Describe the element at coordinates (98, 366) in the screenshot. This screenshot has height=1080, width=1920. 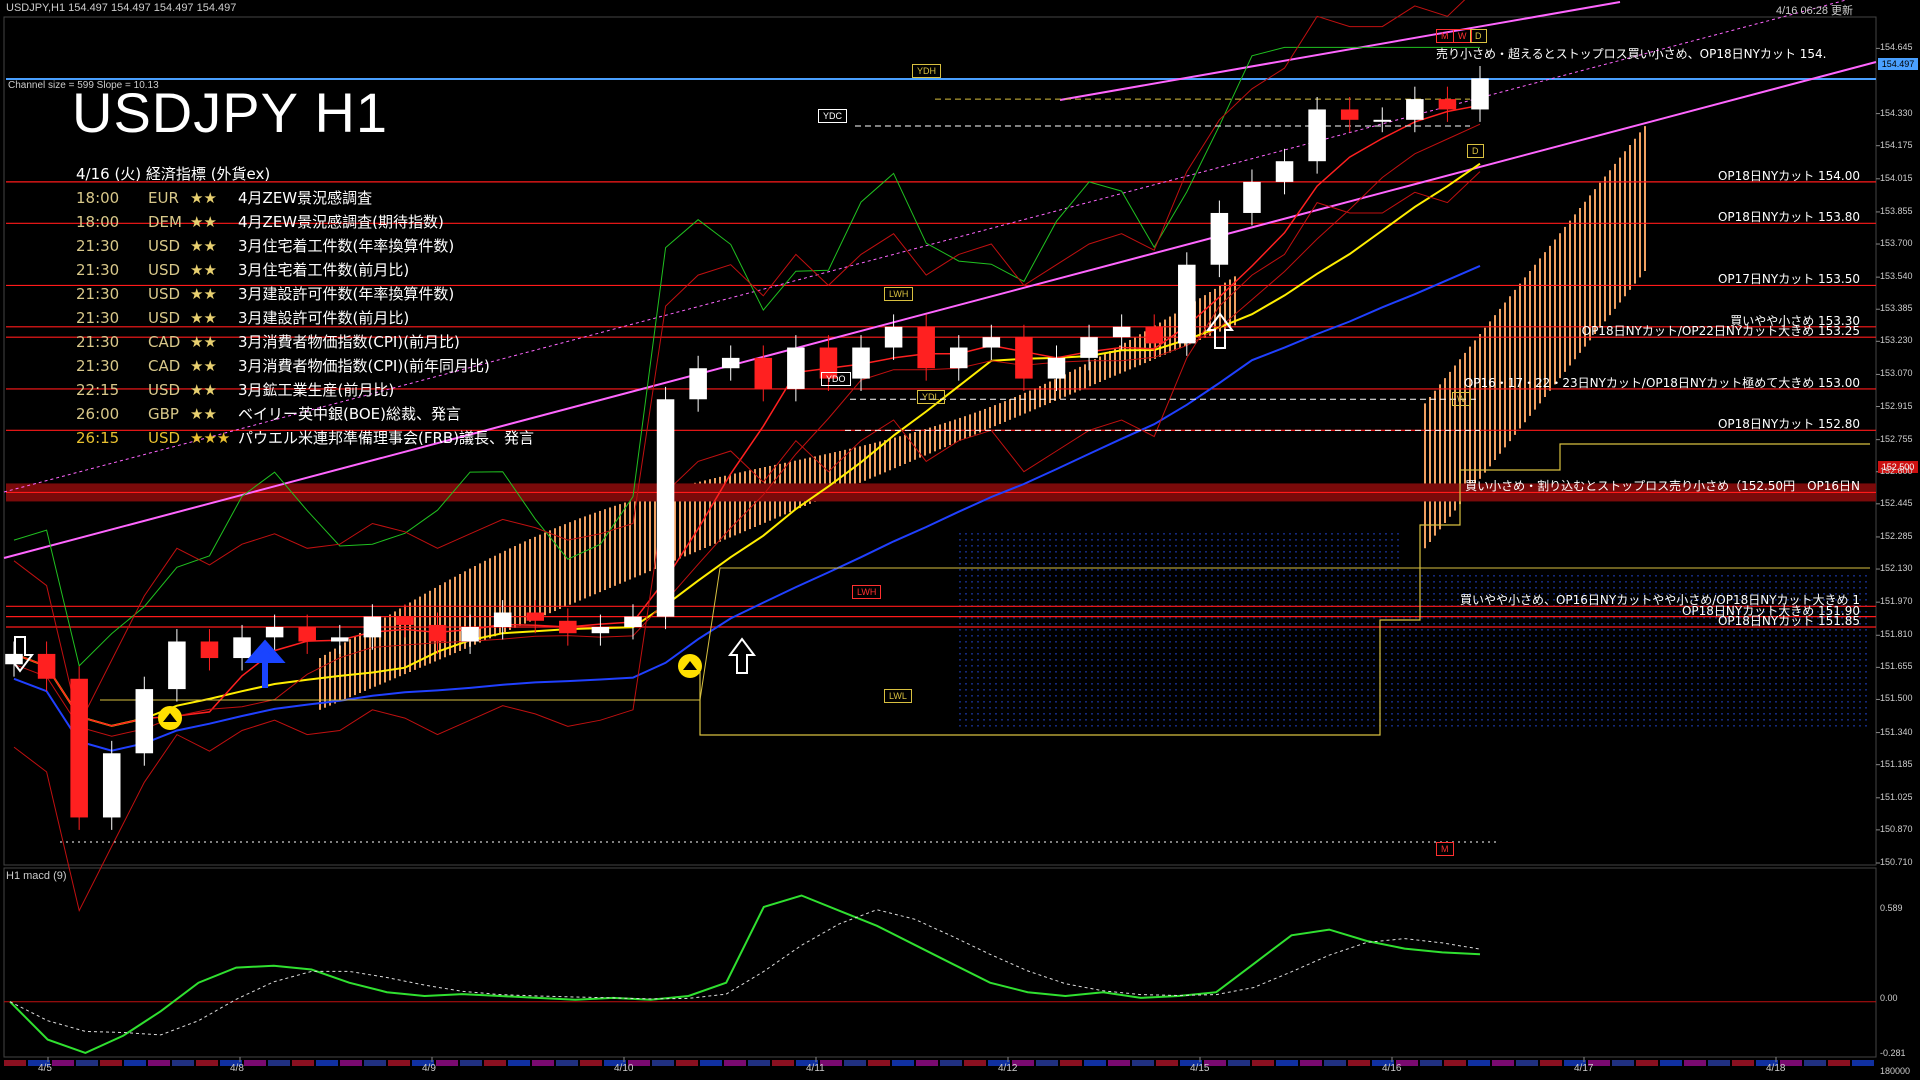
I see `event-time: 21:30` at that location.